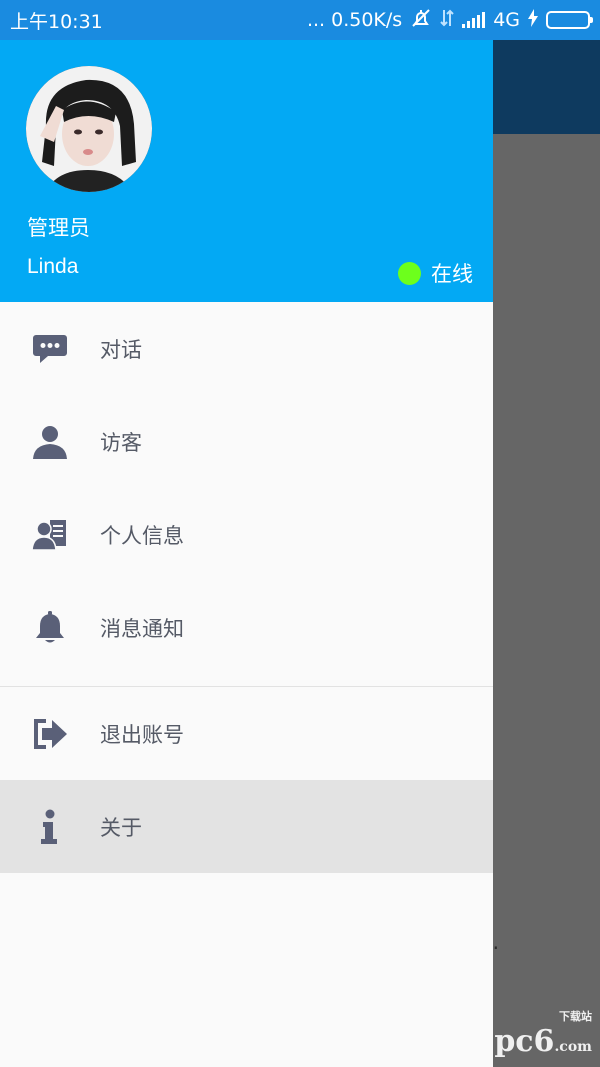 The width and height of the screenshot is (600, 1067). I want to click on watermark-suffix: .com, so click(573, 1047).